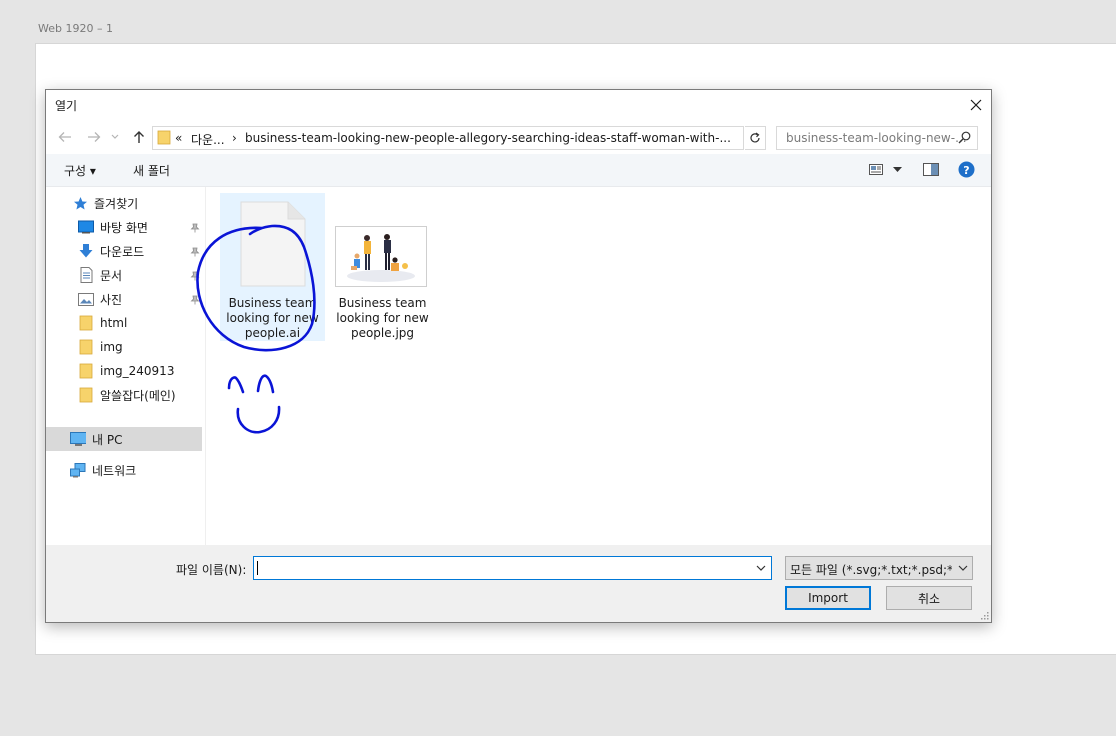 Image resolution: width=1116 pixels, height=736 pixels. What do you see at coordinates (107, 439) in the screenshot?
I see `nav-this-pc-label: 내 PC` at bounding box center [107, 439].